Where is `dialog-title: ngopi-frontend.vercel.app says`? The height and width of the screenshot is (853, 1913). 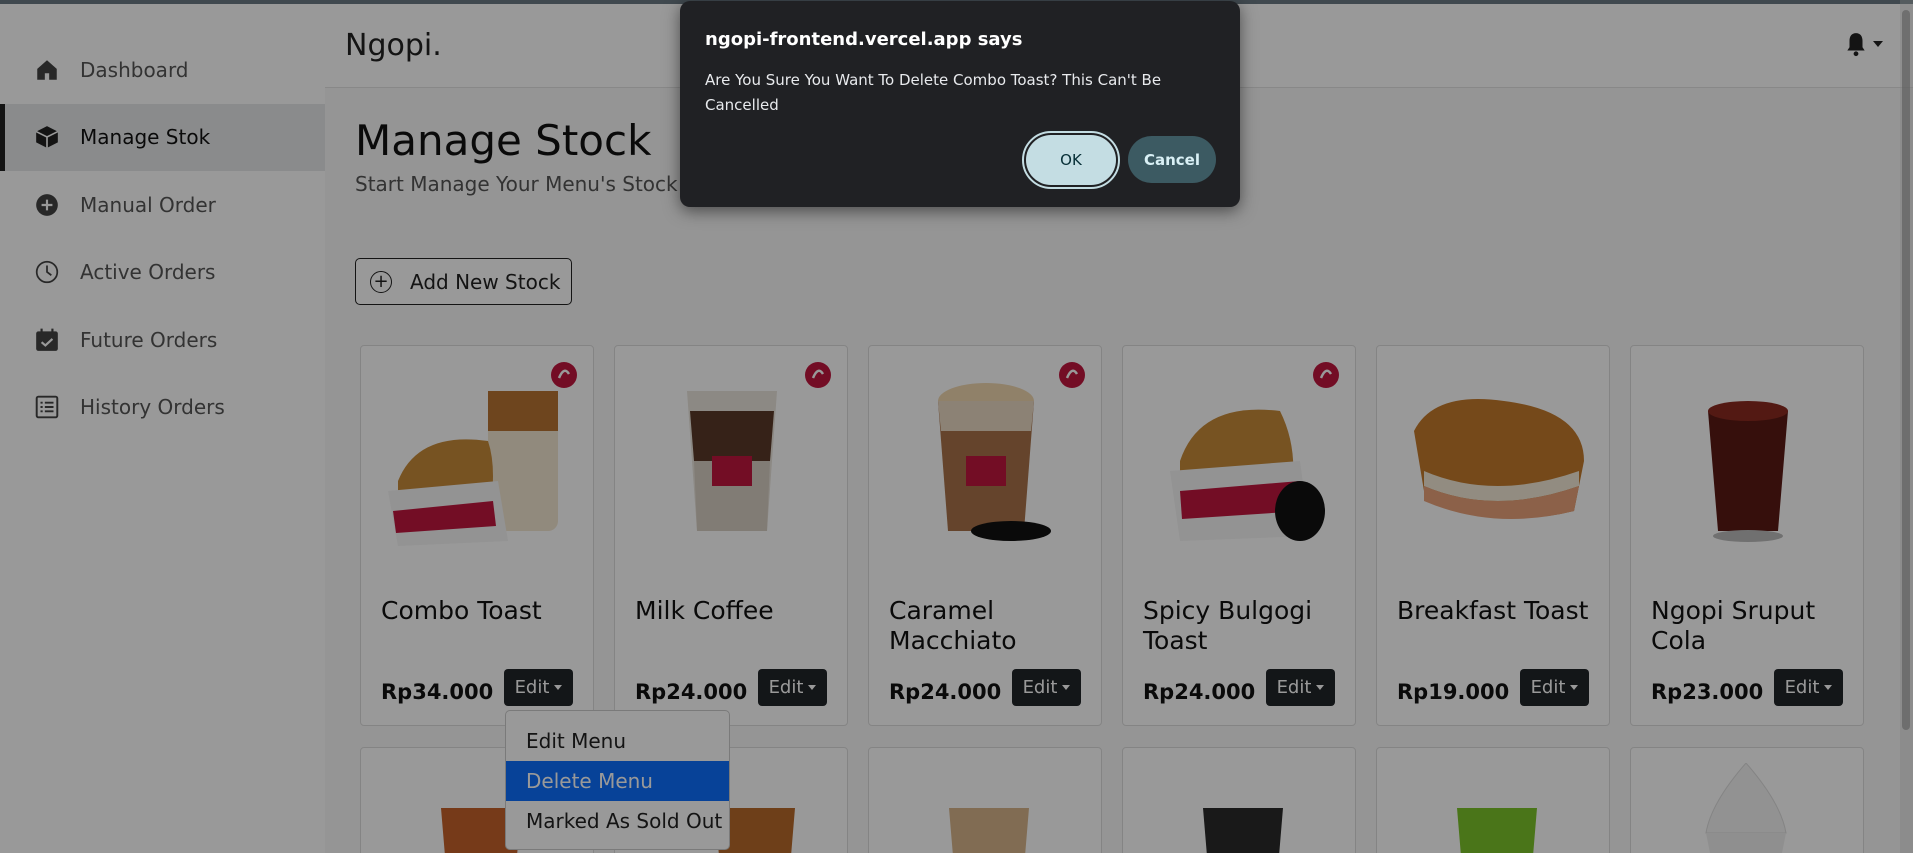
dialog-title: ngopi-frontend.vercel.app says is located at coordinates (864, 39).